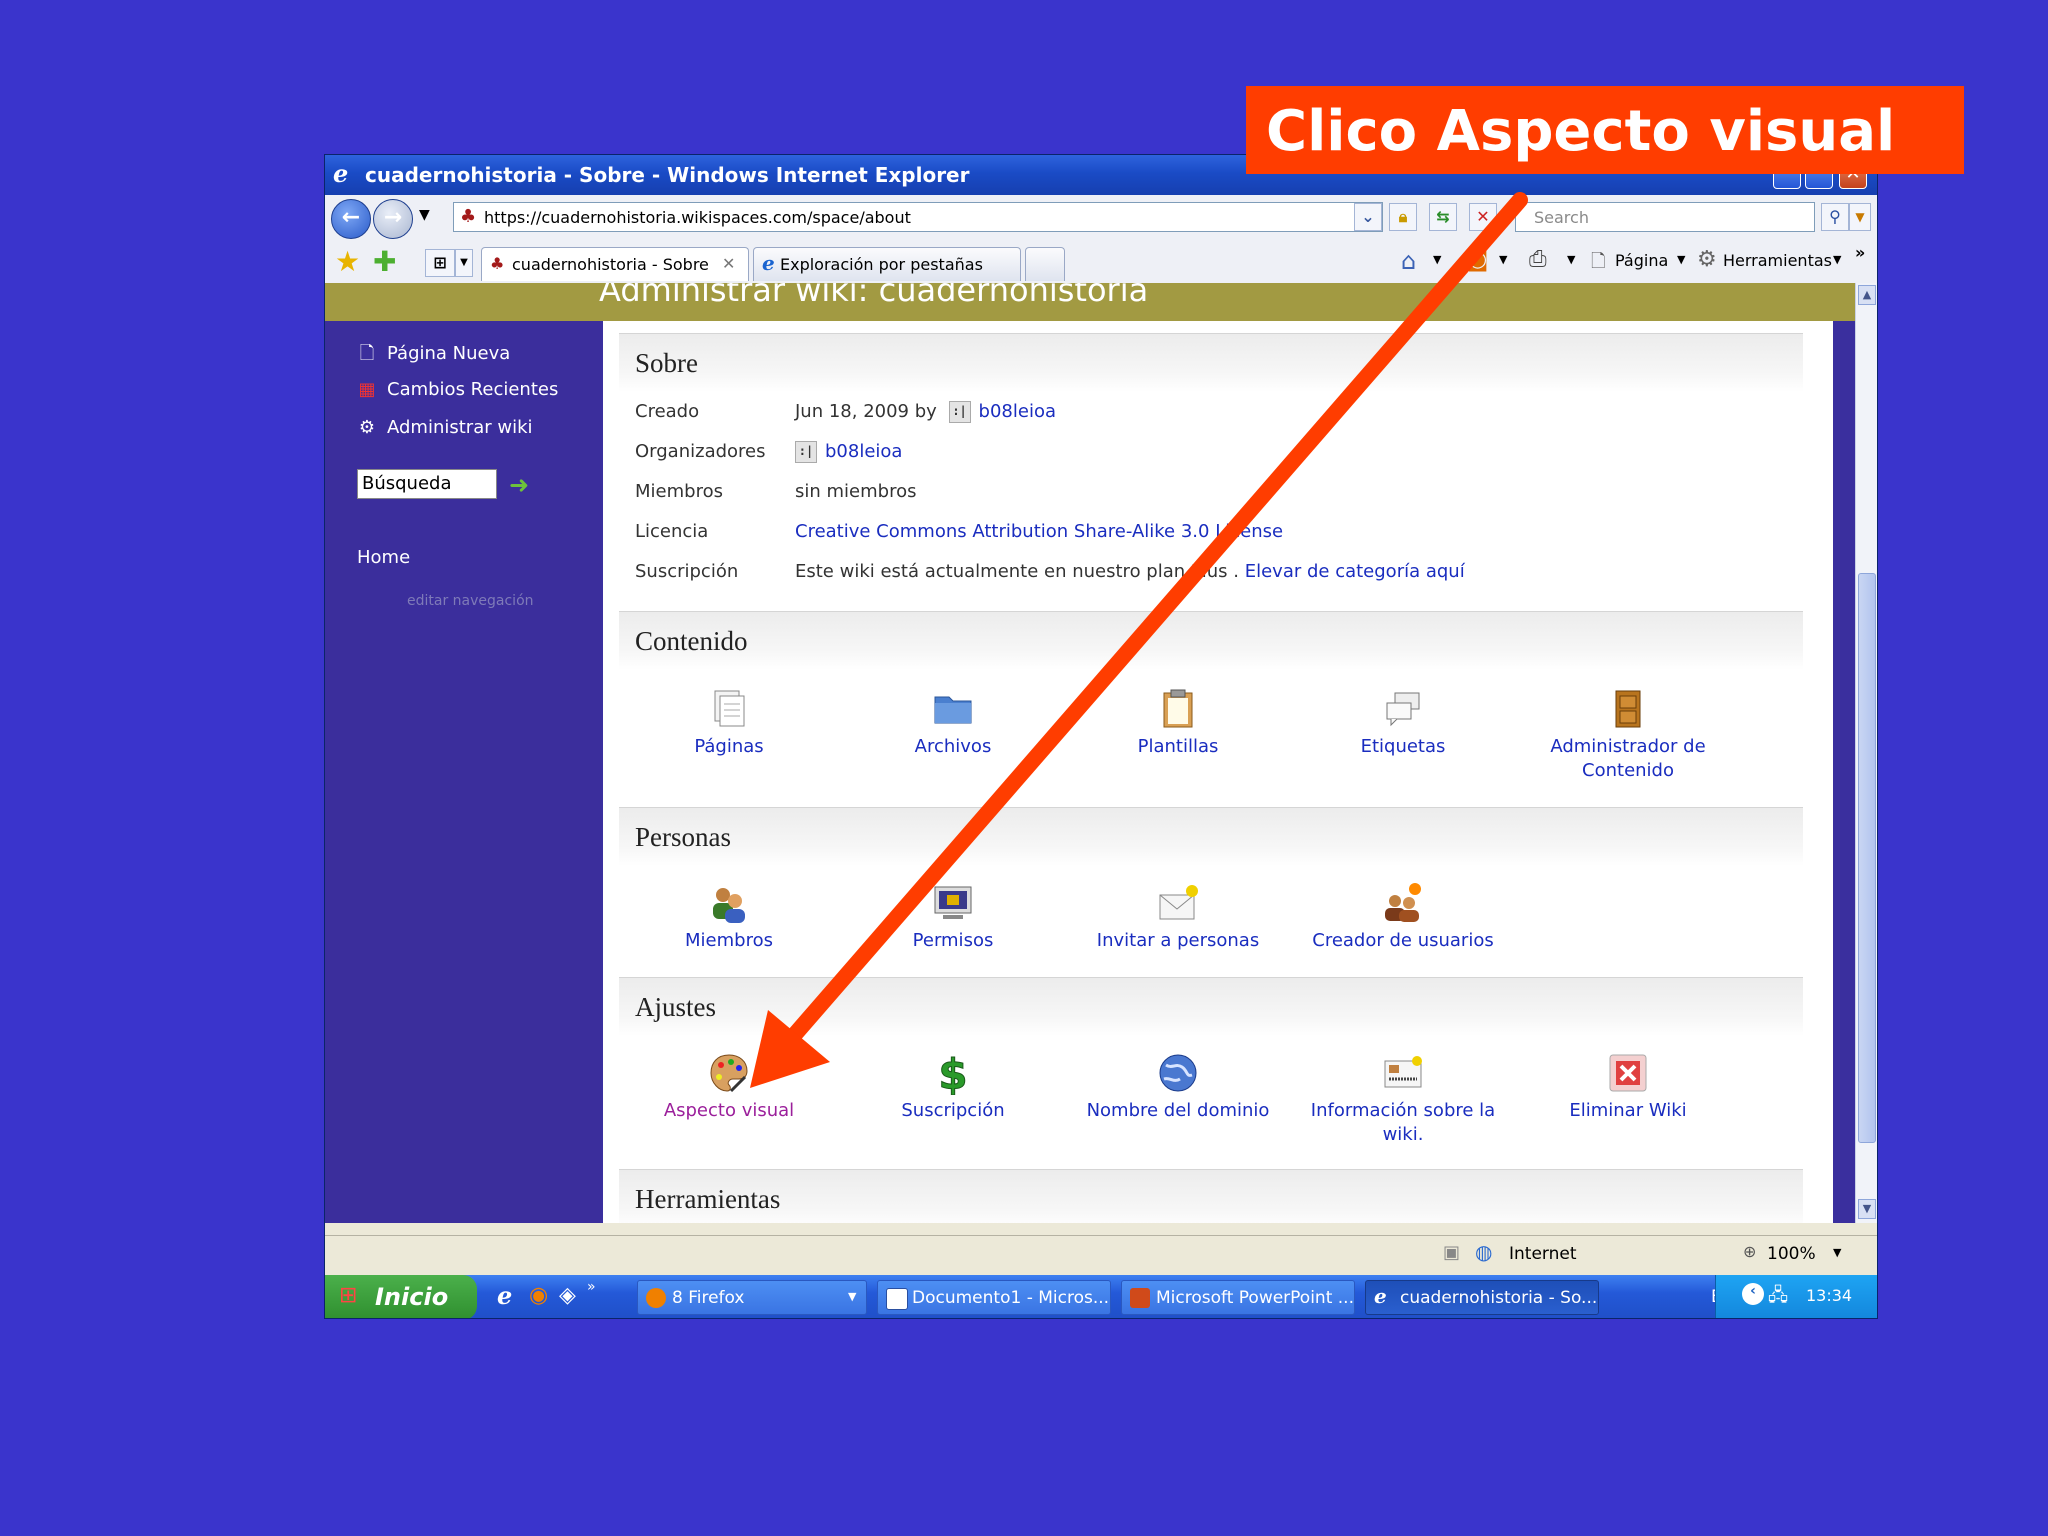  I want to click on history-dropdown-icon: ▼, so click(424, 215).